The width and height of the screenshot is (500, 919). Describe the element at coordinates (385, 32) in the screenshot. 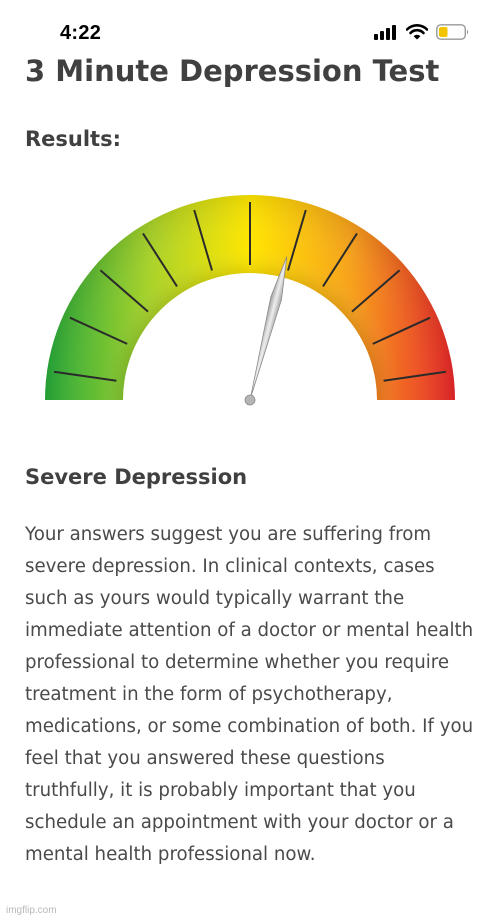

I see `cellular-signal-icon` at that location.